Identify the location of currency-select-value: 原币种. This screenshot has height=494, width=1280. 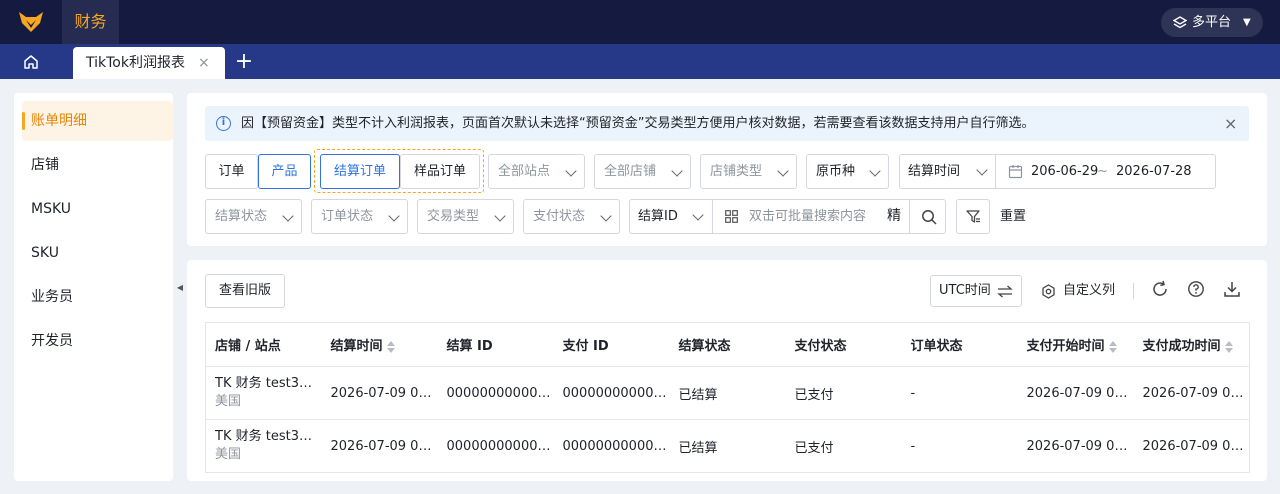
(836, 171).